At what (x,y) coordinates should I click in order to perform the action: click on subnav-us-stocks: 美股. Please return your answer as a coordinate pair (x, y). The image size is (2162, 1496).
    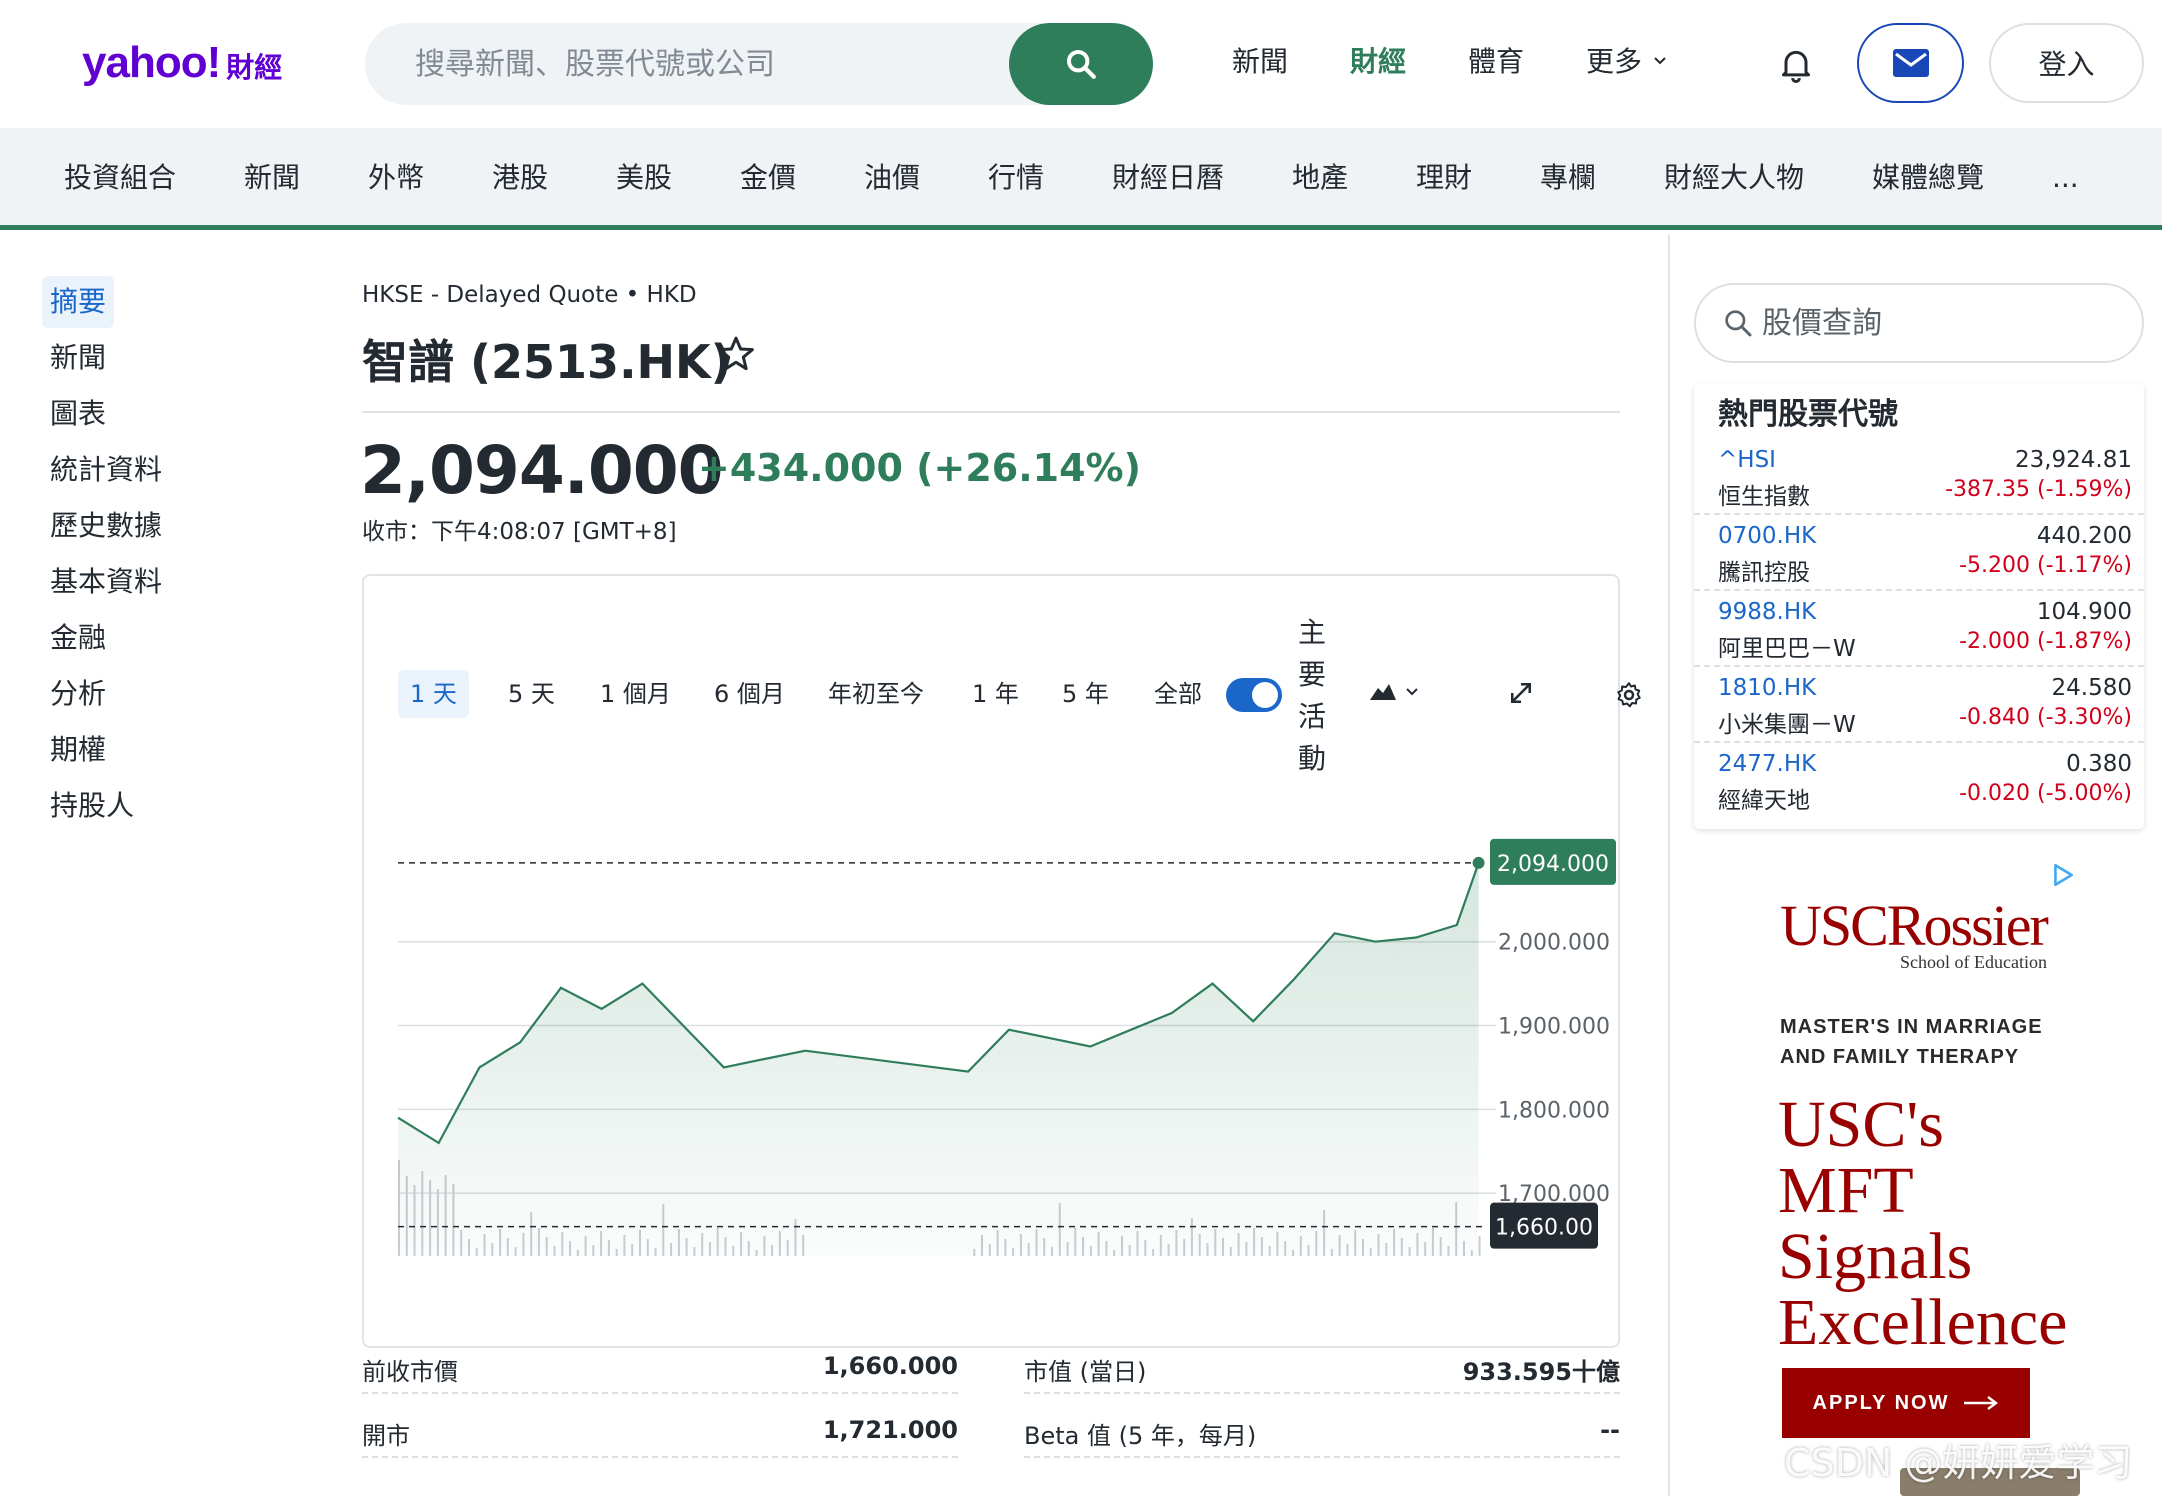
    Looking at the image, I should click on (644, 178).